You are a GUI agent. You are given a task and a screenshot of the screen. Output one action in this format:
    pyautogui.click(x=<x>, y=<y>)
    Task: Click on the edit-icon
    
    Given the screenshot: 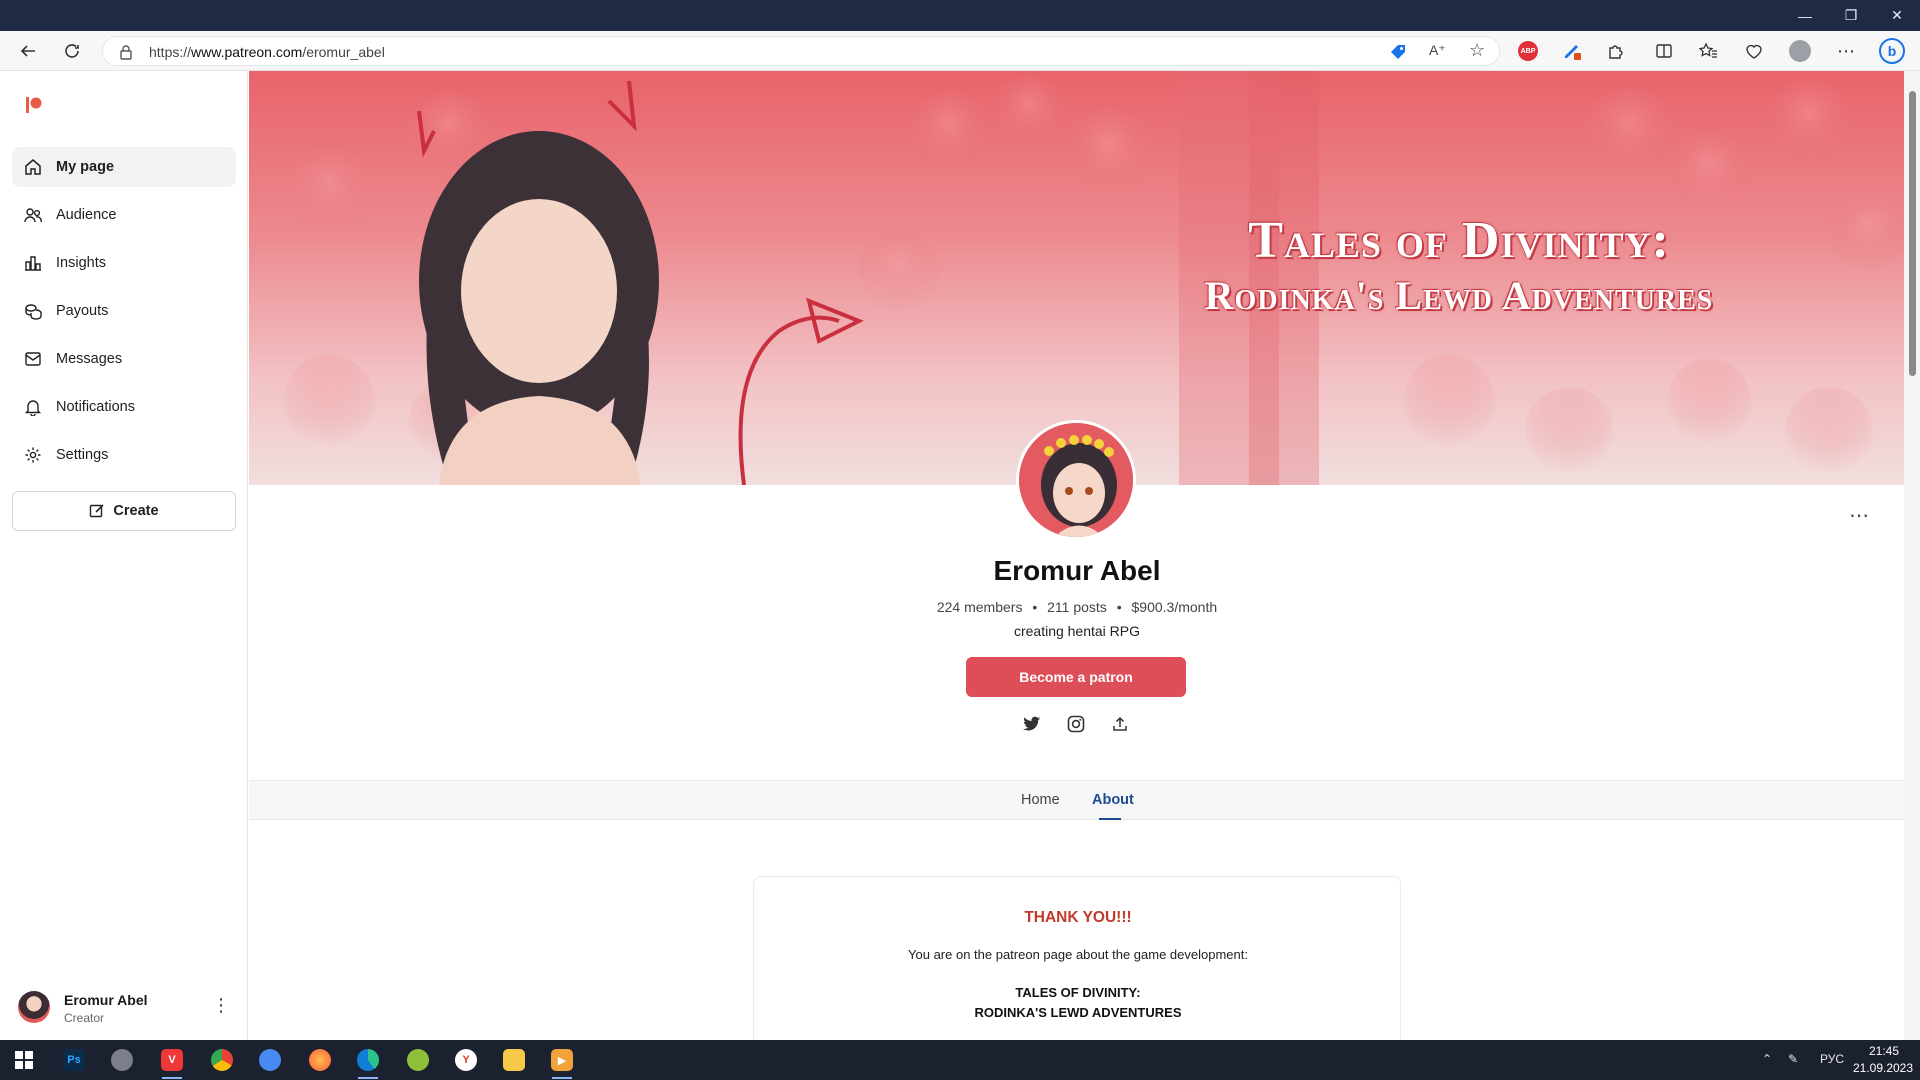 What is the action you would take?
    pyautogui.click(x=97, y=511)
    